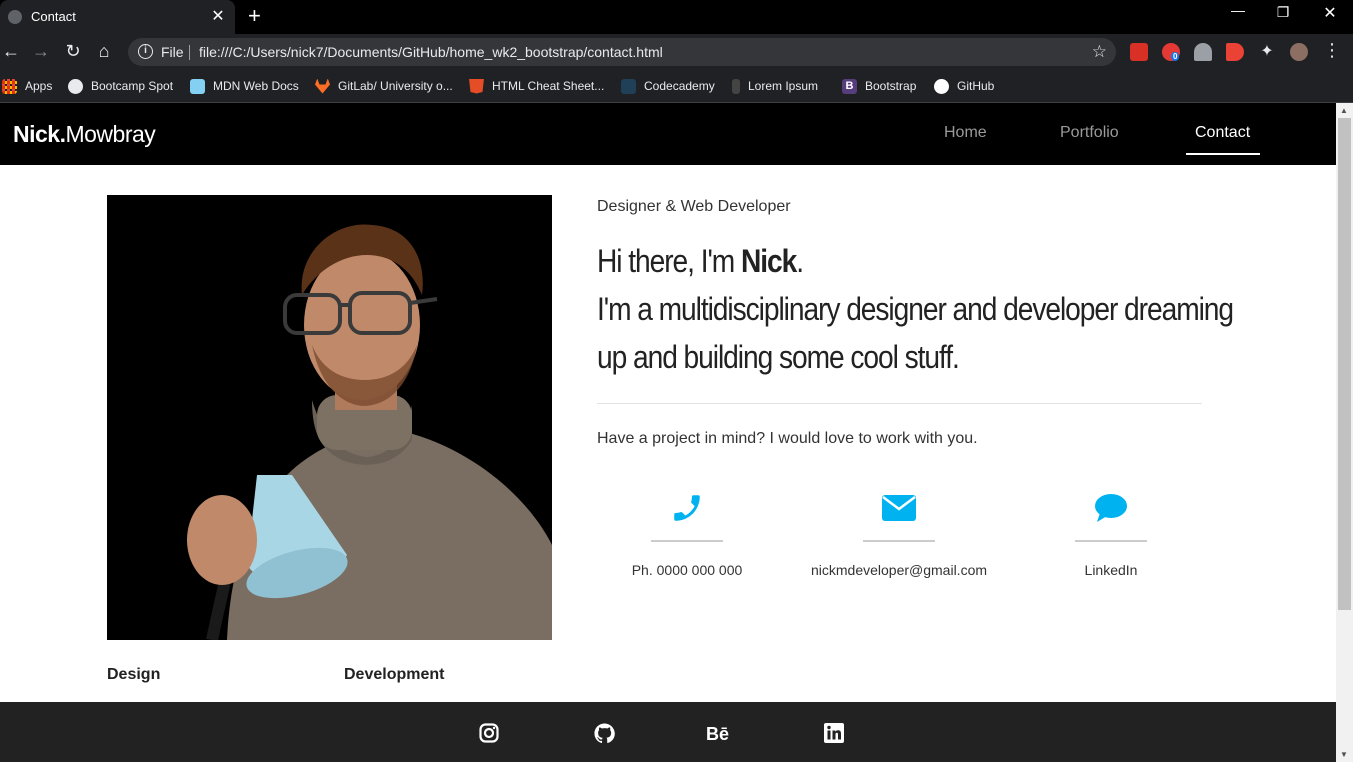 Image resolution: width=1353 pixels, height=762 pixels. What do you see at coordinates (476, 86) in the screenshot?
I see `html5-icon` at bounding box center [476, 86].